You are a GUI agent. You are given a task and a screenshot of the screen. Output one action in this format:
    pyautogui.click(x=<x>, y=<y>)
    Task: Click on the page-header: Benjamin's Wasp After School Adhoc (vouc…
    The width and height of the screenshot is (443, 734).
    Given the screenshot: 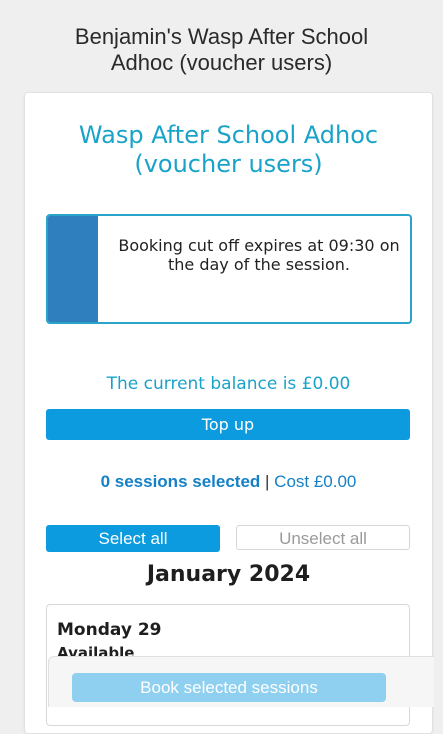 What is the action you would take?
    pyautogui.click(x=221, y=44)
    